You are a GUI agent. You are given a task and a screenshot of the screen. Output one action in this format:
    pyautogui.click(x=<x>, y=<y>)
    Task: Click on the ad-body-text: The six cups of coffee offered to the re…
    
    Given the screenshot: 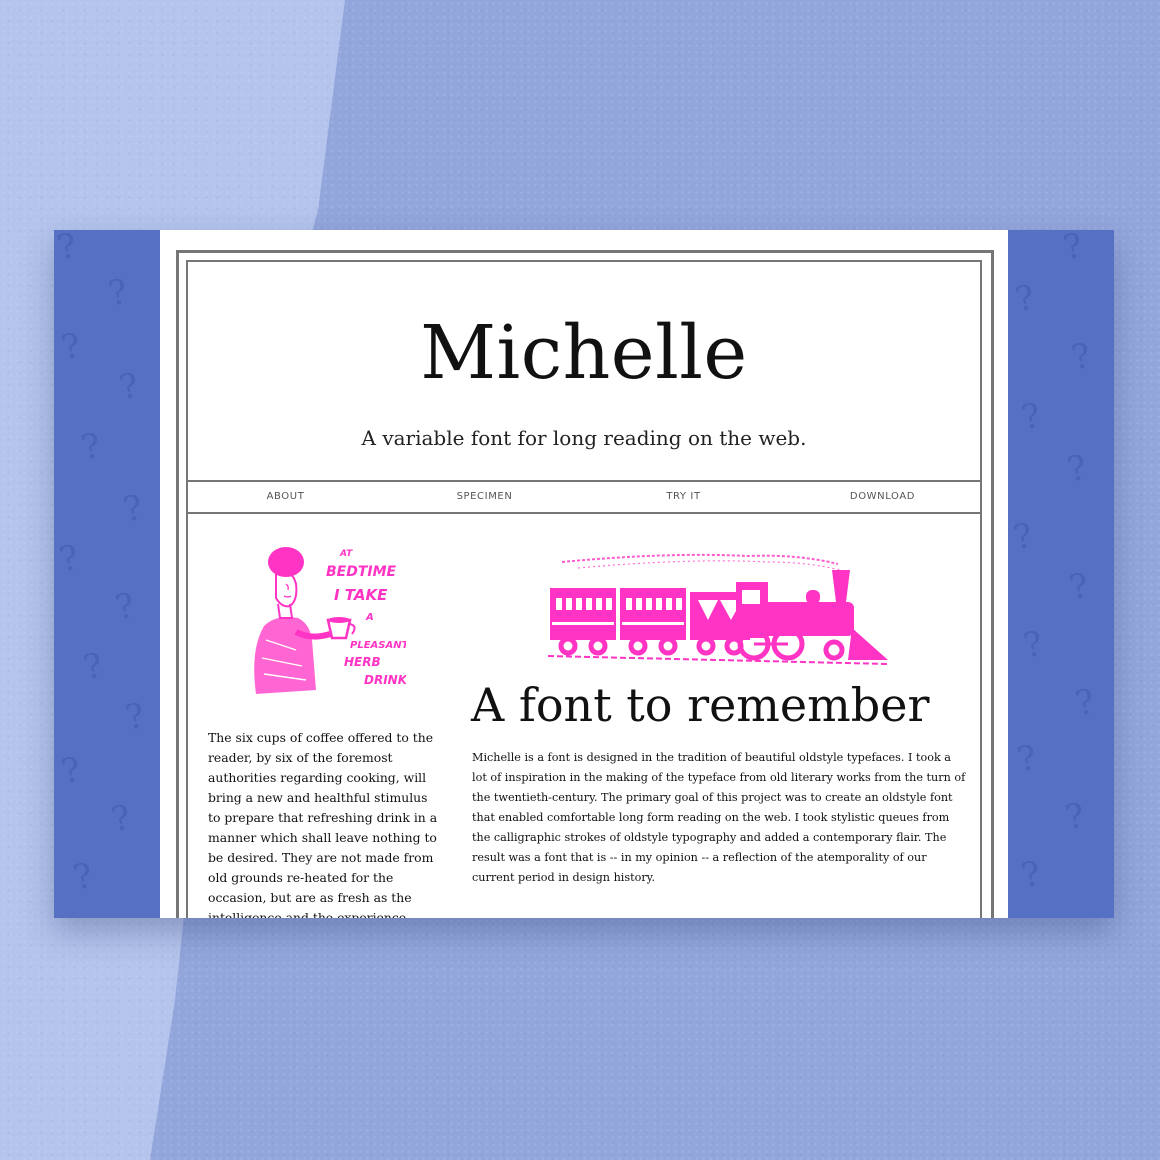 What is the action you would take?
    pyautogui.click(x=323, y=824)
    